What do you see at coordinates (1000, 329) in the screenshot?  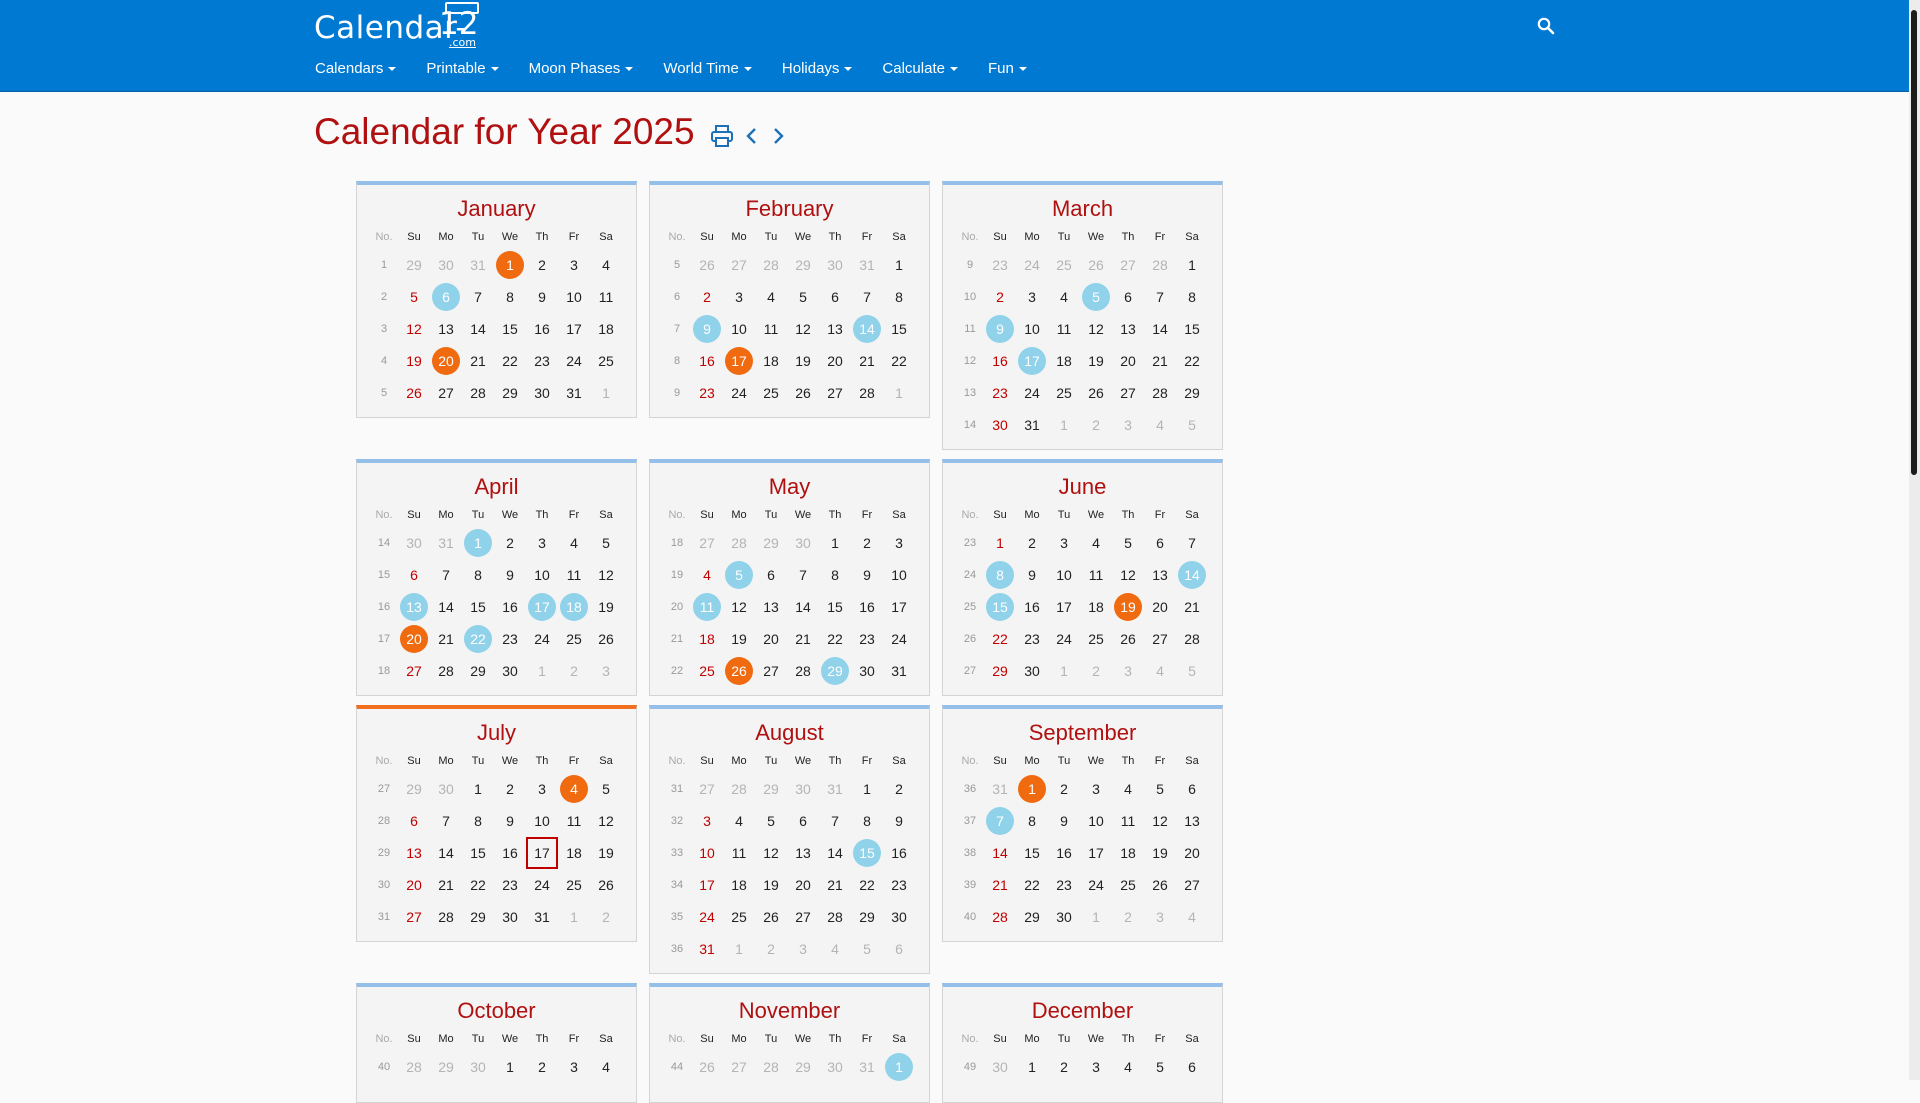 I see `observance-day: 9` at bounding box center [1000, 329].